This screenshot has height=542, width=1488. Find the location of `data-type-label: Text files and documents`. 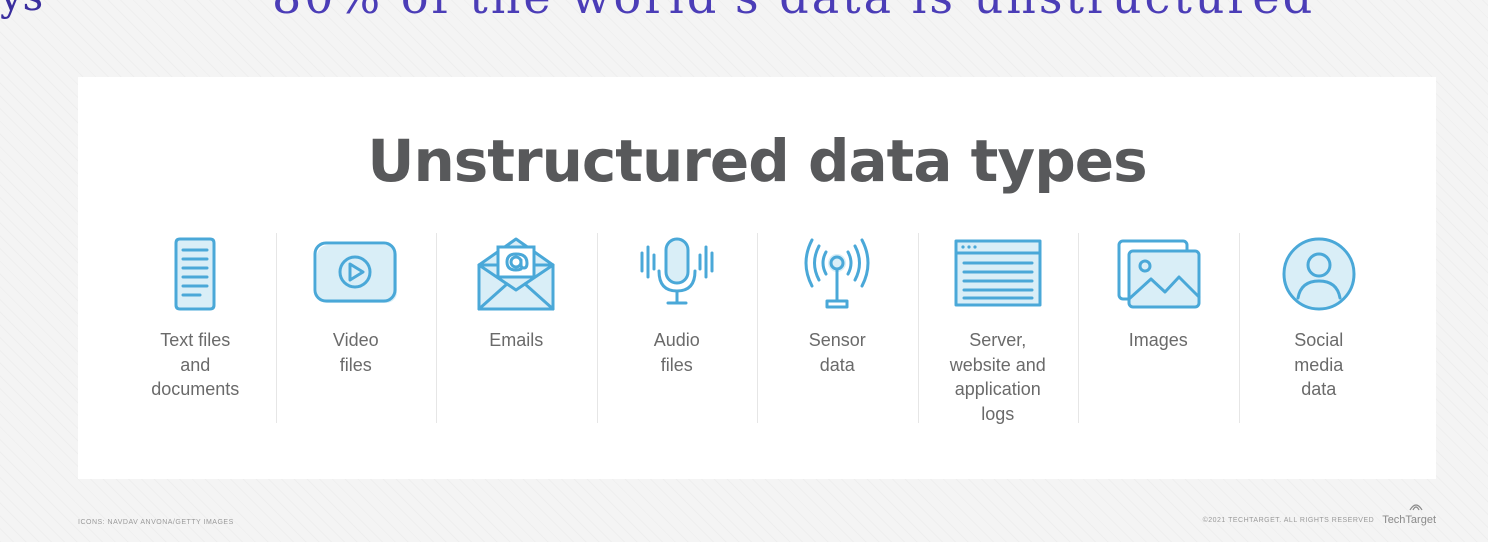

data-type-label: Text files and documents is located at coordinates (195, 364).